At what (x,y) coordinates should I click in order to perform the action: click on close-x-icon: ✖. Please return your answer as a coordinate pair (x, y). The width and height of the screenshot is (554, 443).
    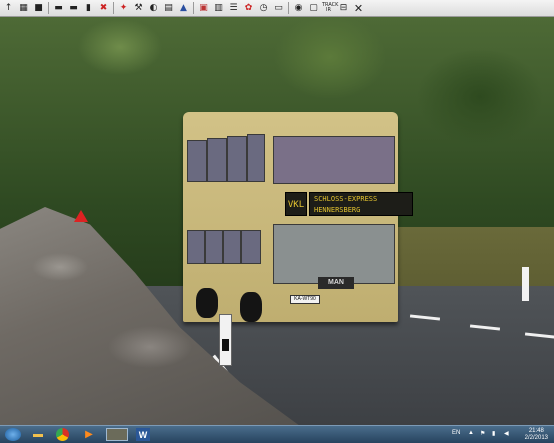
    Looking at the image, I should click on (103, 8).